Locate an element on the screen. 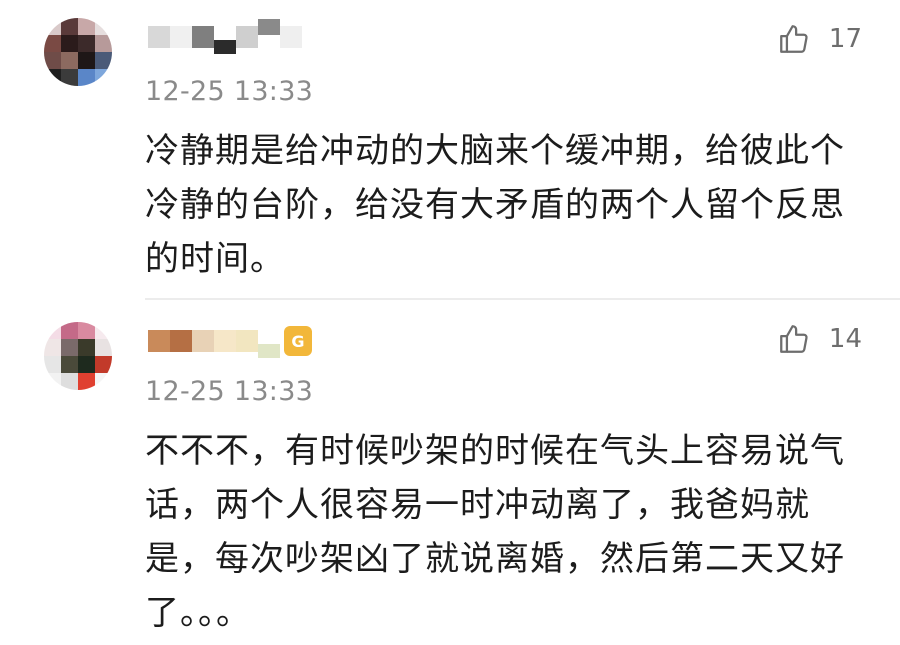  like-count: 17 is located at coordinates (845, 39).